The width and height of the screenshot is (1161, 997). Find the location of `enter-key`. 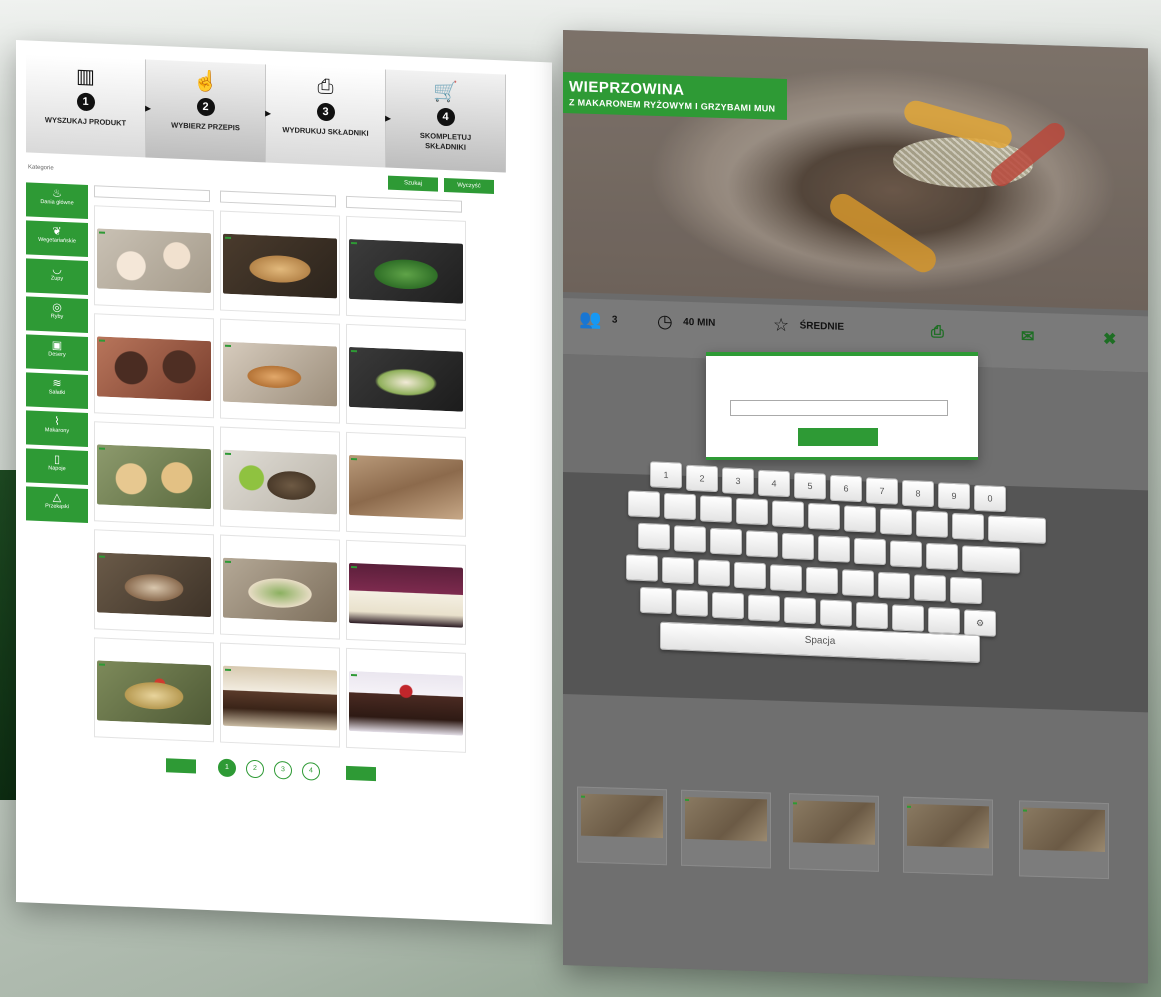

enter-key is located at coordinates (991, 559).